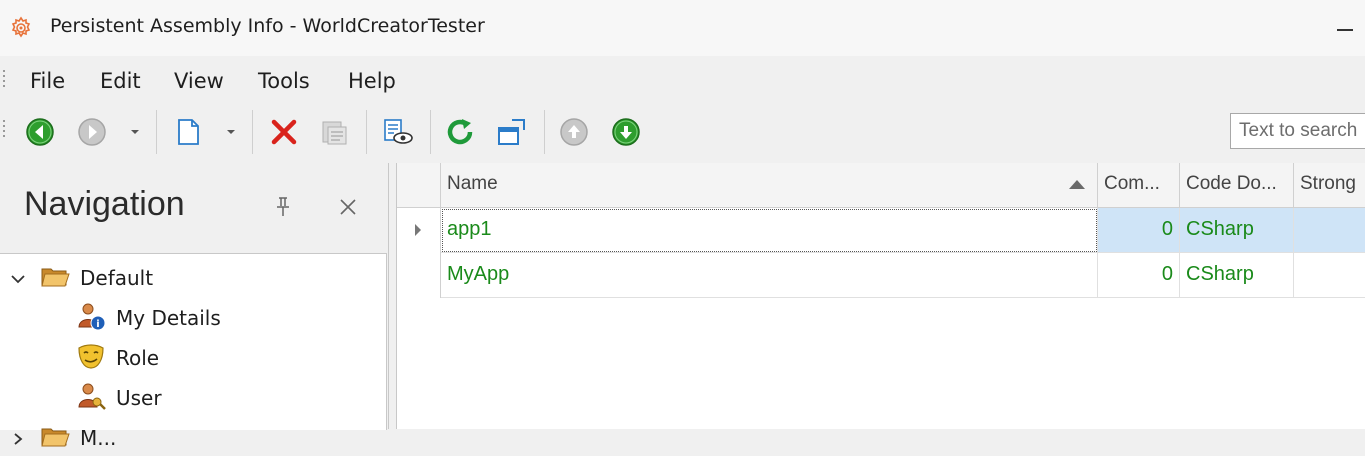 The width and height of the screenshot is (1365, 456). Describe the element at coordinates (460, 132) in the screenshot. I see `refresh-icon` at that location.